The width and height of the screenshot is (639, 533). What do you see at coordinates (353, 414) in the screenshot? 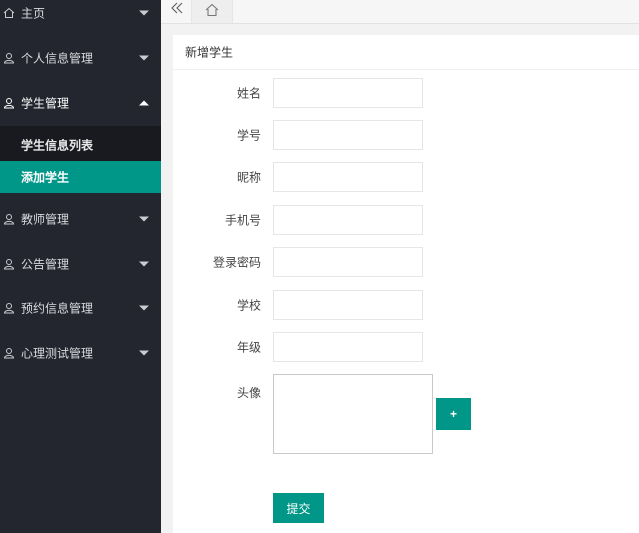
I see `avatar-preview` at bounding box center [353, 414].